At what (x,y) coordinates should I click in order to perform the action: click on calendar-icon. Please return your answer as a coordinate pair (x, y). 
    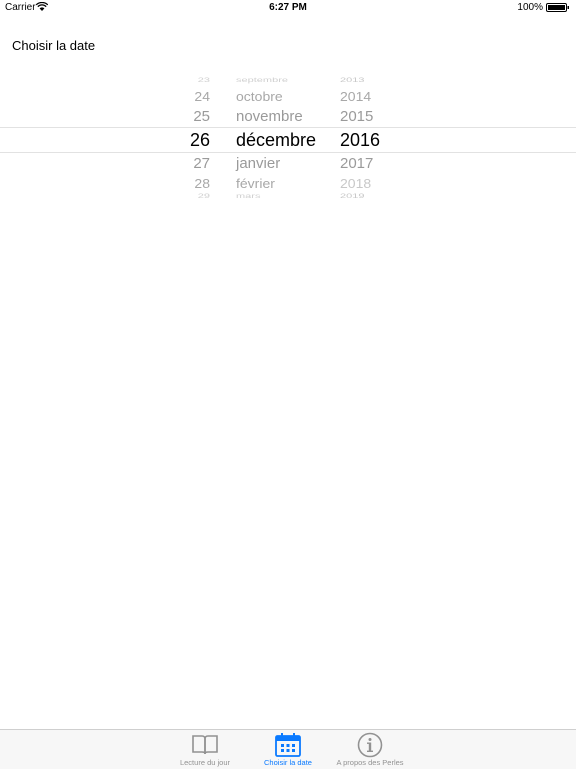
    Looking at the image, I should click on (288, 745).